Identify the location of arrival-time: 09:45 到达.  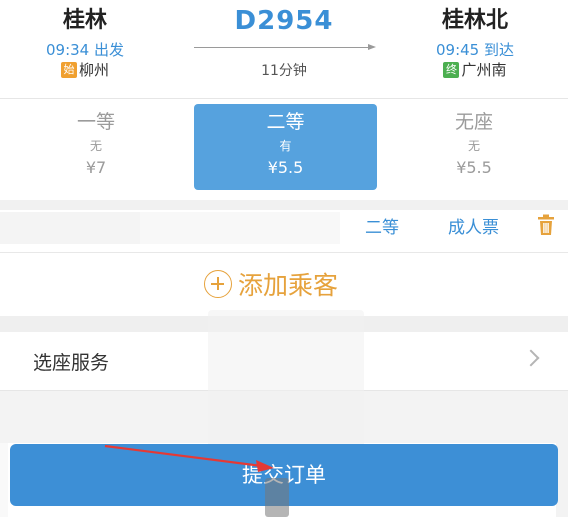
(475, 50).